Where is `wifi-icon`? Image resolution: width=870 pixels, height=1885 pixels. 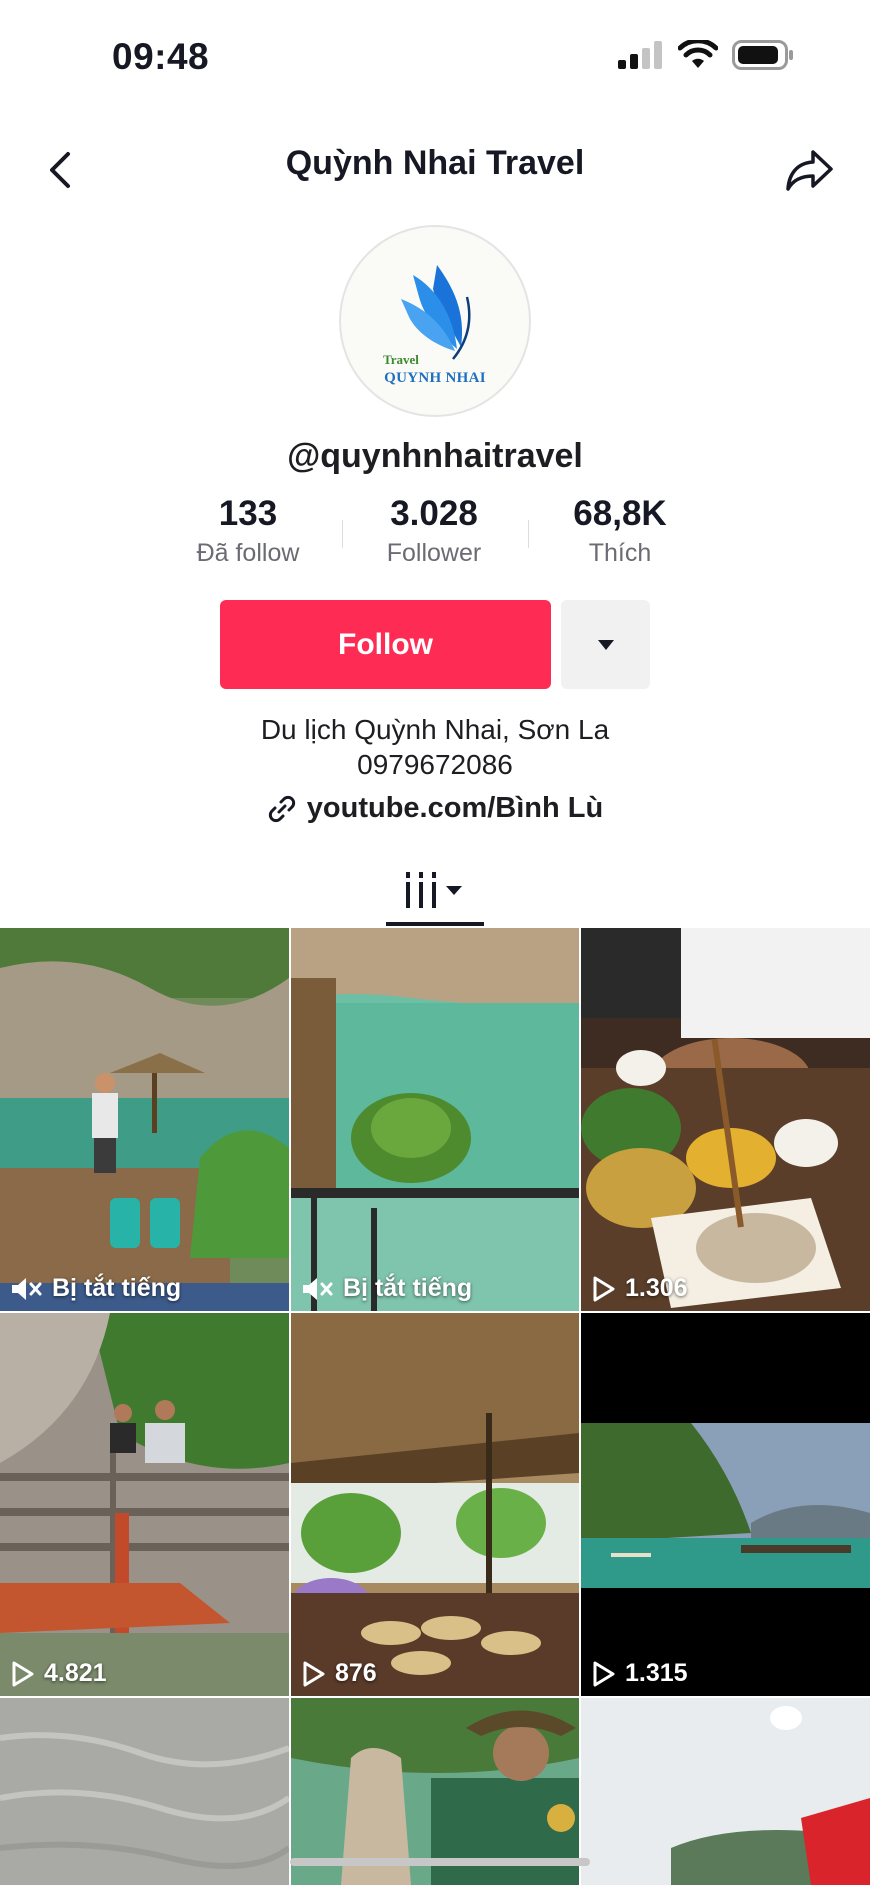 wifi-icon is located at coordinates (698, 54).